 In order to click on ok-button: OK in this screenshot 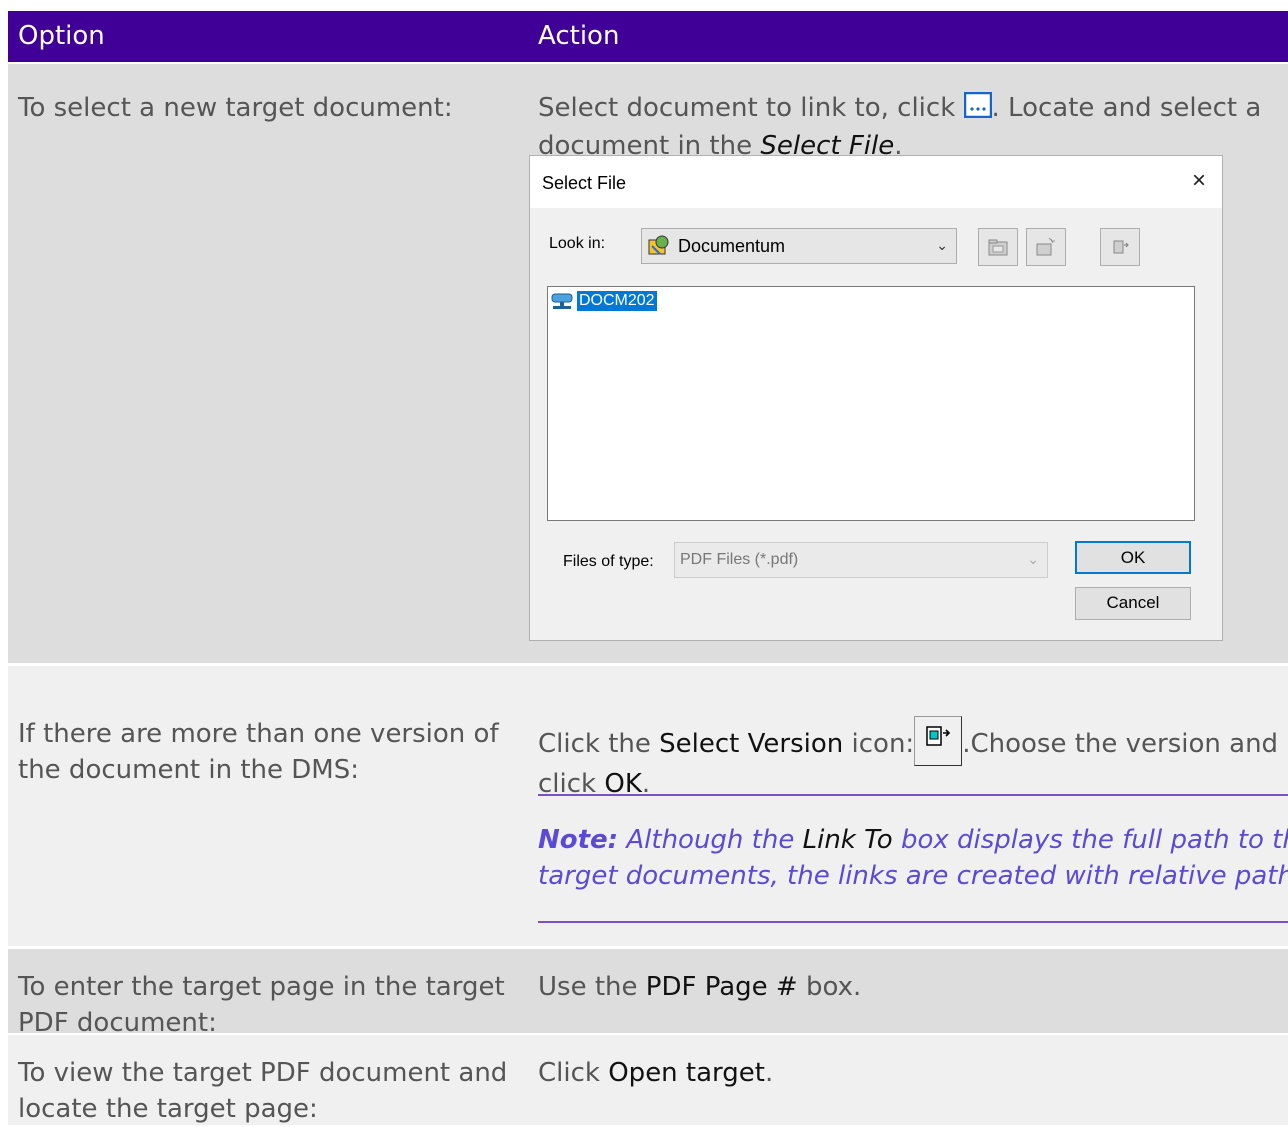, I will do `click(1133, 557)`.